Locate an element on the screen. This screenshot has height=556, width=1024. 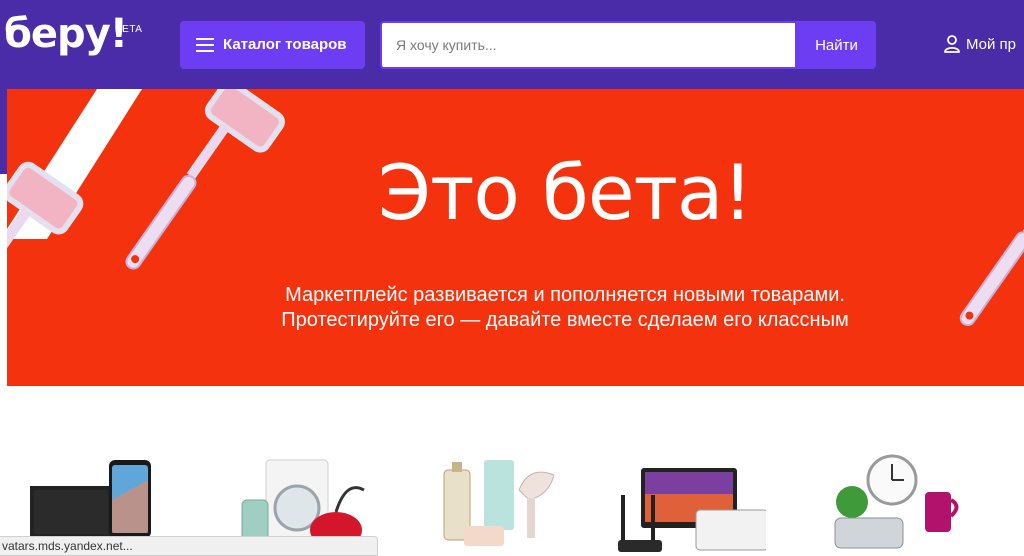
search-button: Найти is located at coordinates (836, 45).